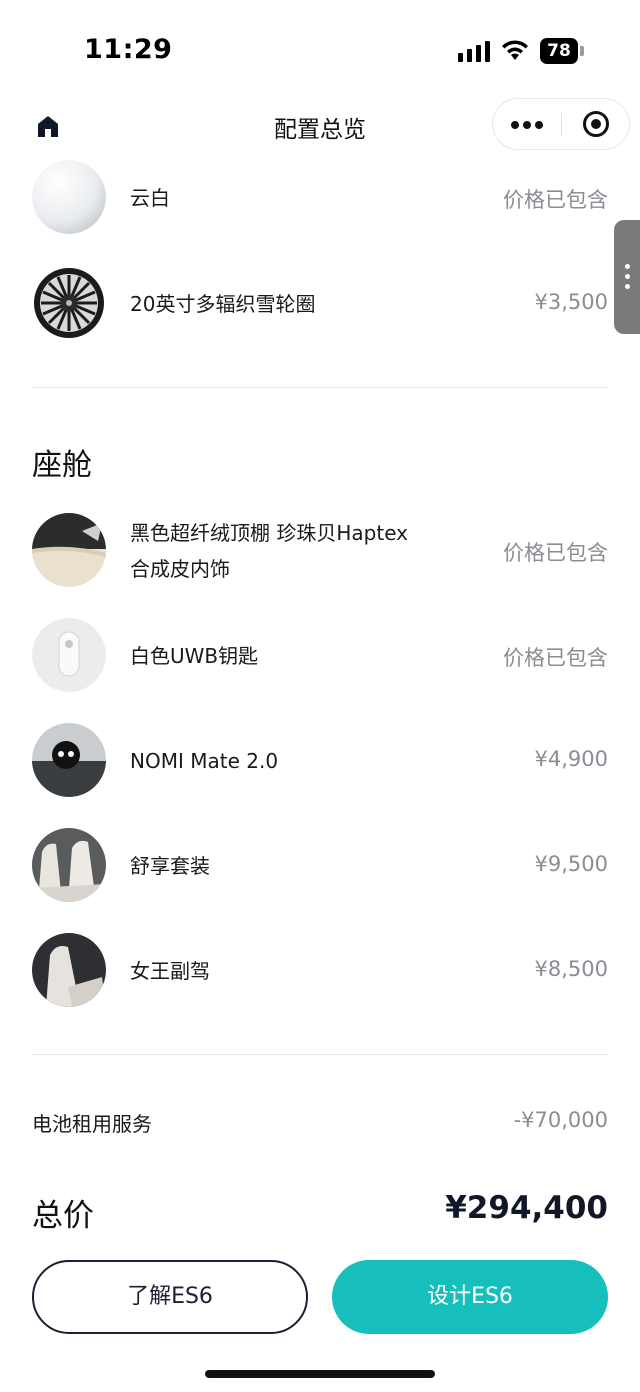  Describe the element at coordinates (526, 1208) in the screenshot. I see `total-price: ¥294,400` at that location.